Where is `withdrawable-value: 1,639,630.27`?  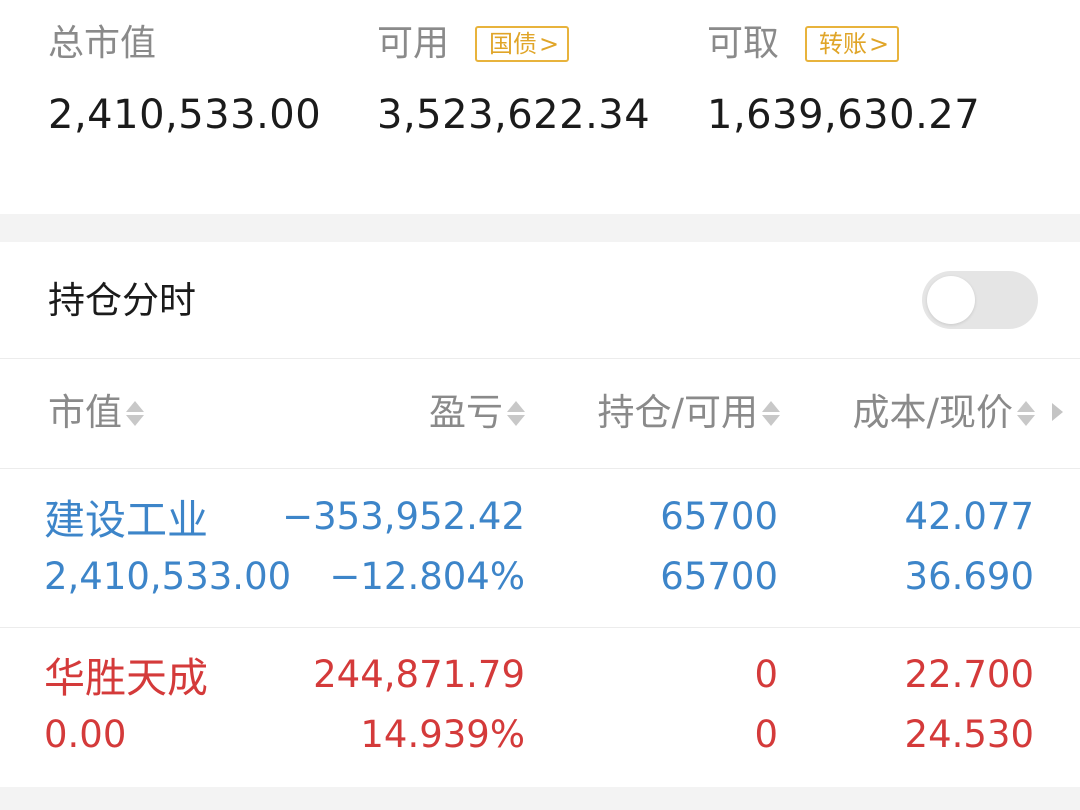
withdrawable-value: 1,639,630.27 is located at coordinates (844, 115).